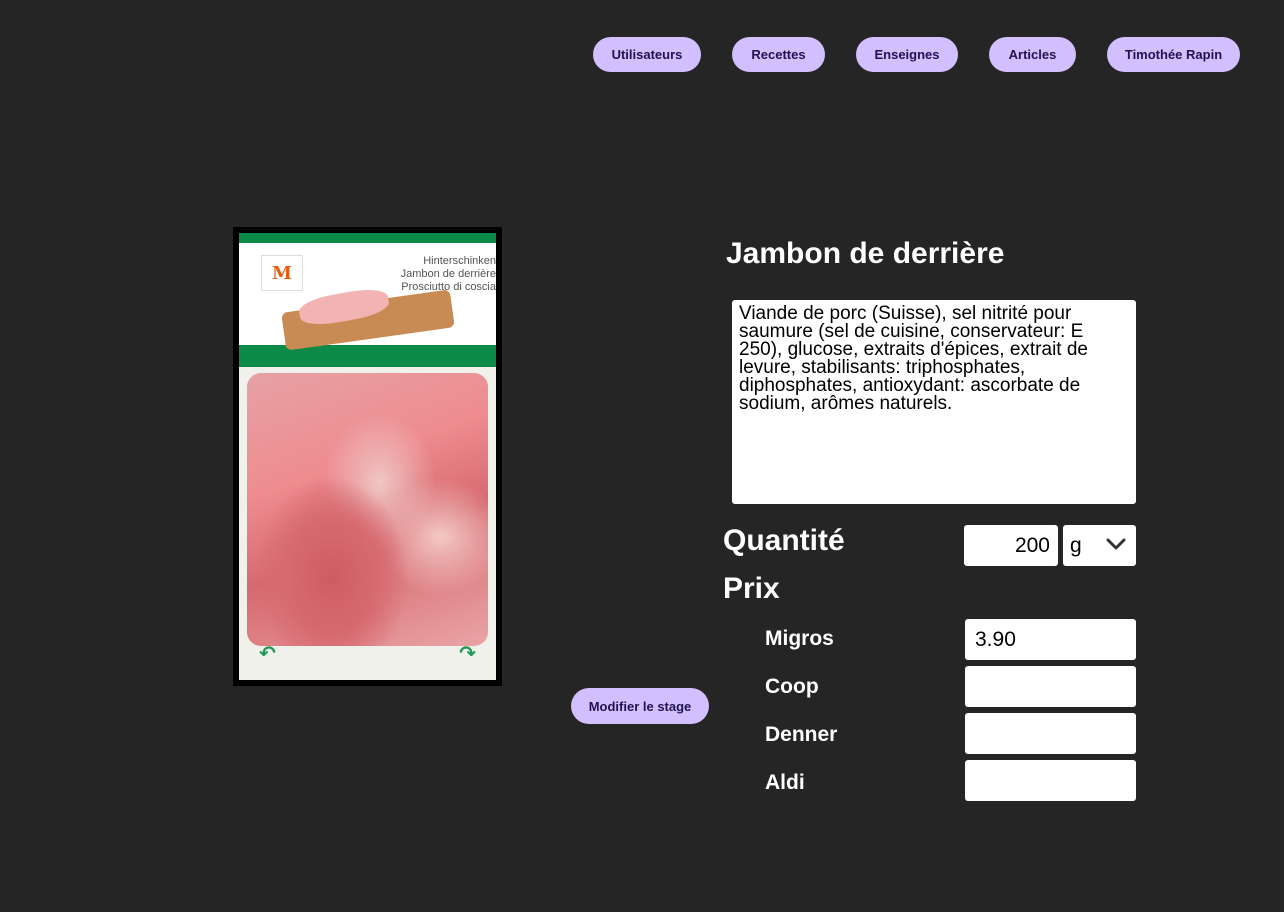  What do you see at coordinates (751, 588) in the screenshot?
I see `price-label: Prix` at bounding box center [751, 588].